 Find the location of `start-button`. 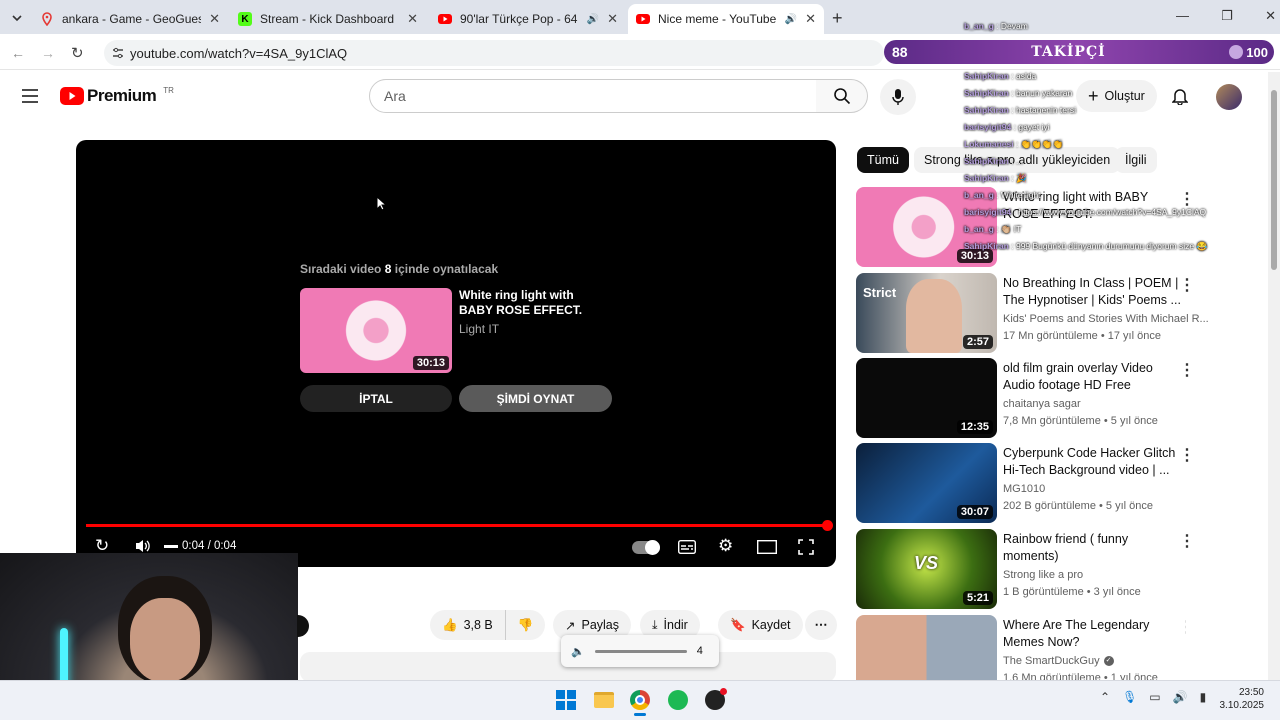

start-button is located at coordinates (566, 700).